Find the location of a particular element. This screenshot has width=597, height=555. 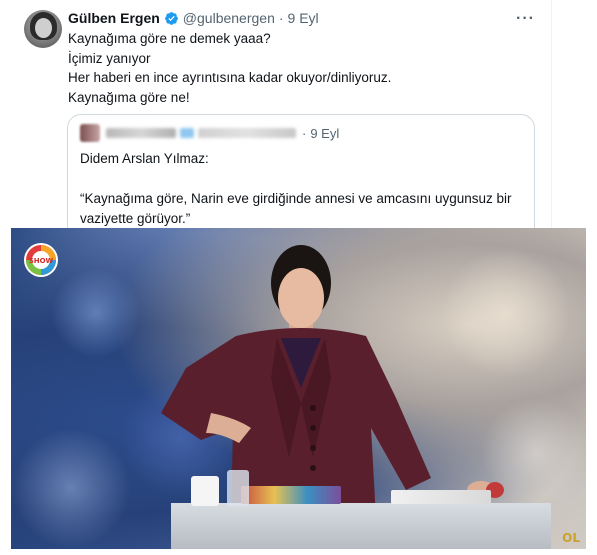

bottom-padding is located at coordinates (298, 552).